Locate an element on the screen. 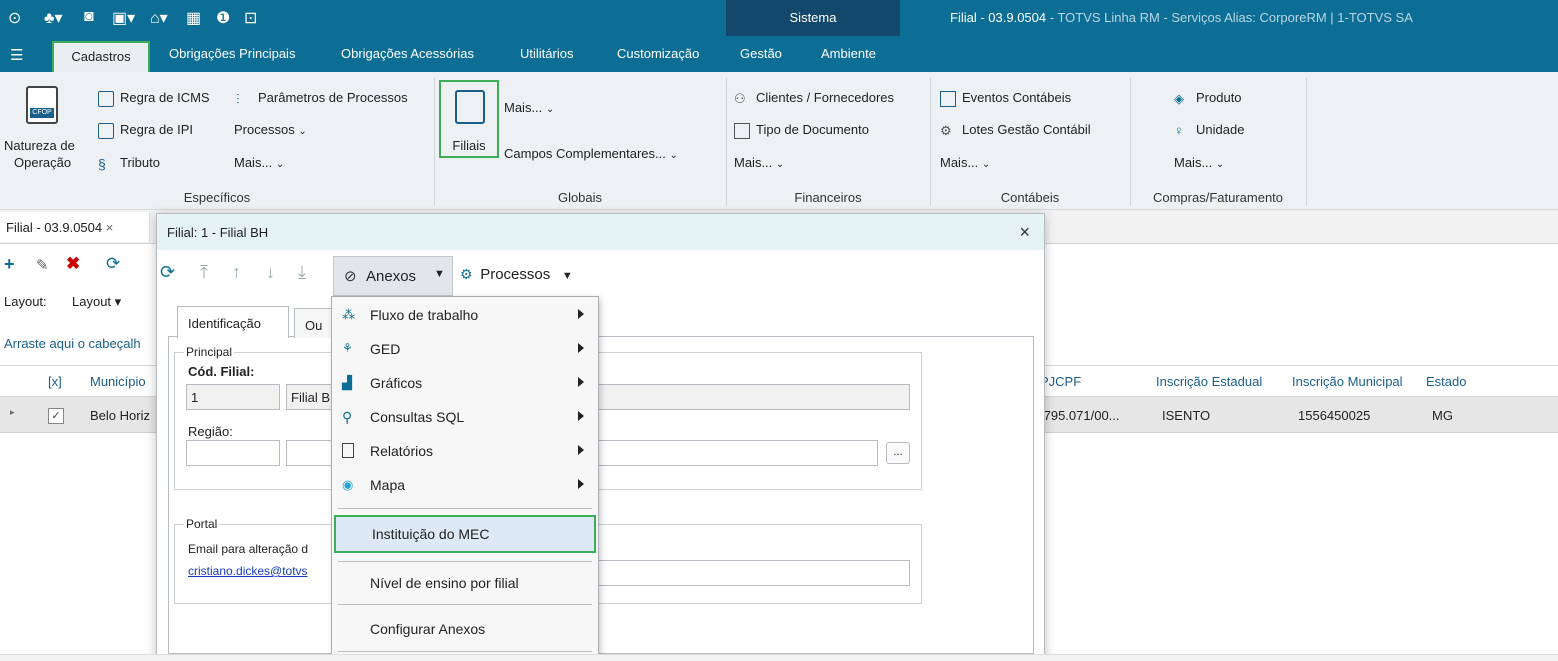 This screenshot has height=661, width=1558. regiao-code-field is located at coordinates (233, 453).